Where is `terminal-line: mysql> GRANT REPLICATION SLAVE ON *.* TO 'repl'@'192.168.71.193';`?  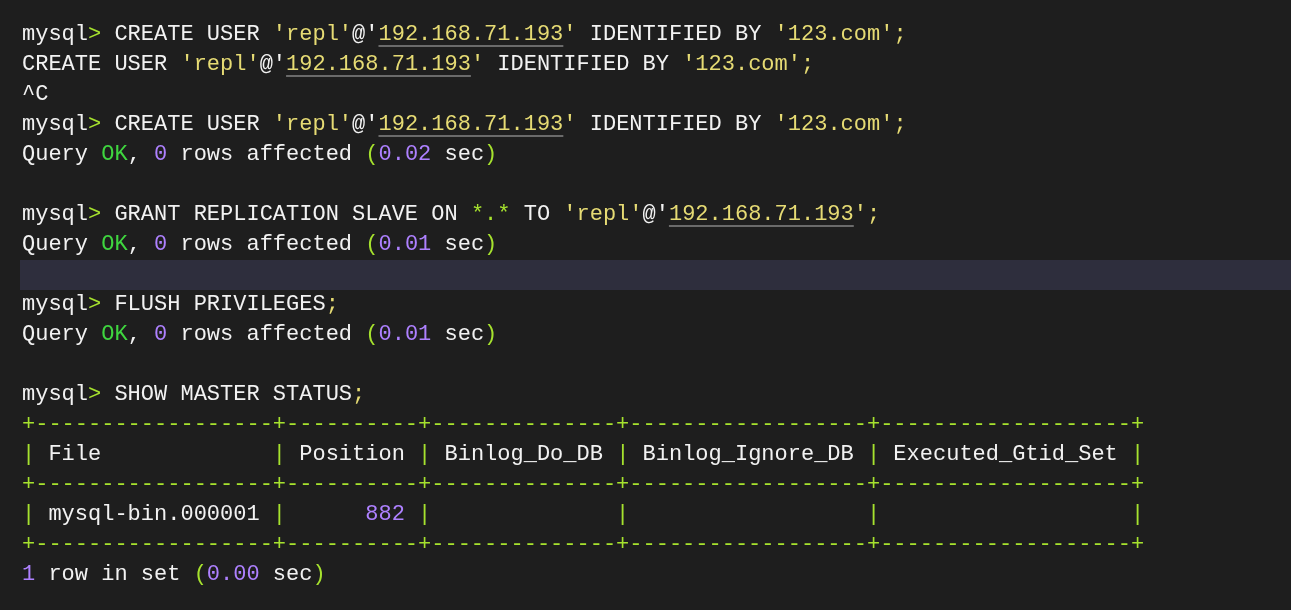 terminal-line: mysql> GRANT REPLICATION SLAVE ON *.* TO 'repl'@'192.168.71.193'; is located at coordinates (451, 214).